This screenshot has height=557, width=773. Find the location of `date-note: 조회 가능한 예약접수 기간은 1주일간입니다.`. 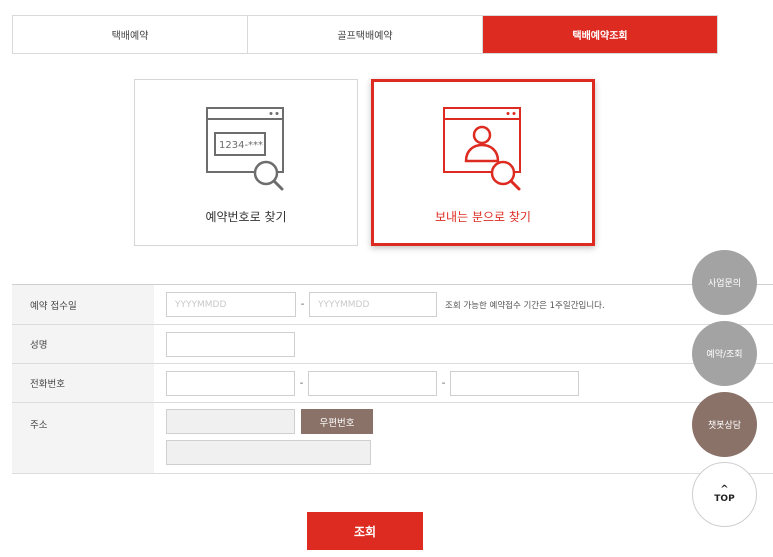

date-note: 조회 가능한 예약접수 기간은 1주일간입니다. is located at coordinates (525, 305).